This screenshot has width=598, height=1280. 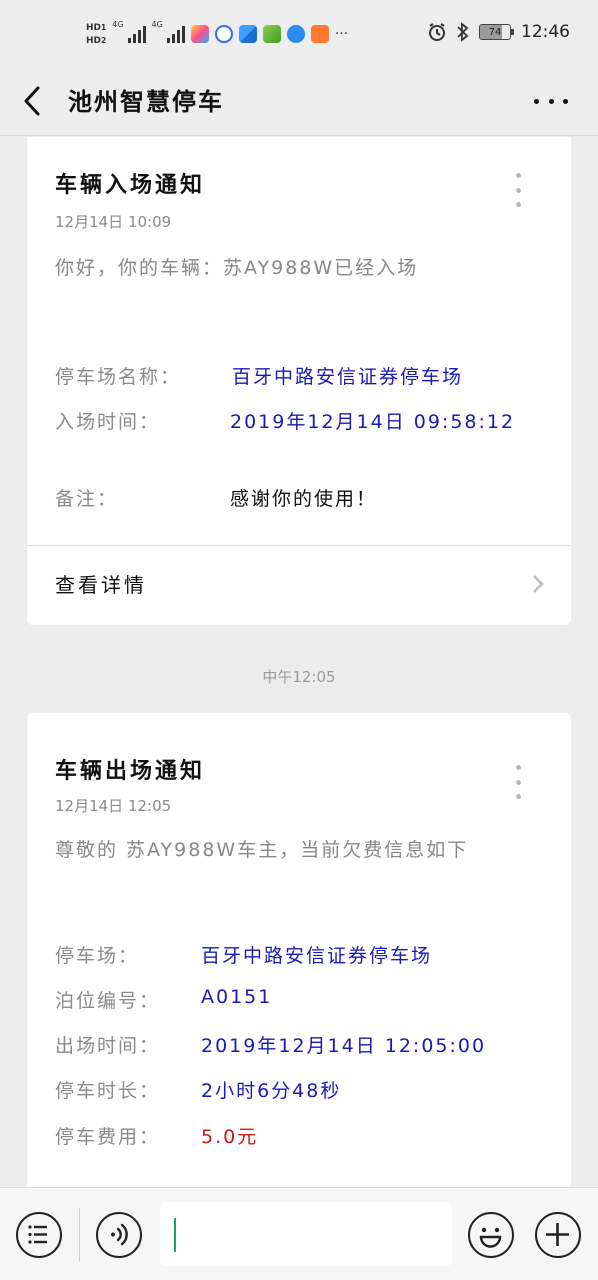 What do you see at coordinates (545, 32) in the screenshot?
I see `clock: 12:46` at bounding box center [545, 32].